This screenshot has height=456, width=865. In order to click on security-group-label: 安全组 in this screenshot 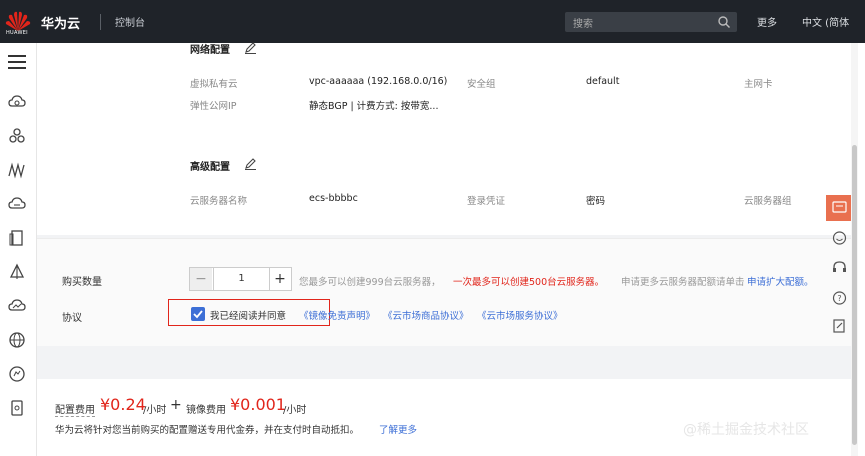, I will do `click(481, 84)`.